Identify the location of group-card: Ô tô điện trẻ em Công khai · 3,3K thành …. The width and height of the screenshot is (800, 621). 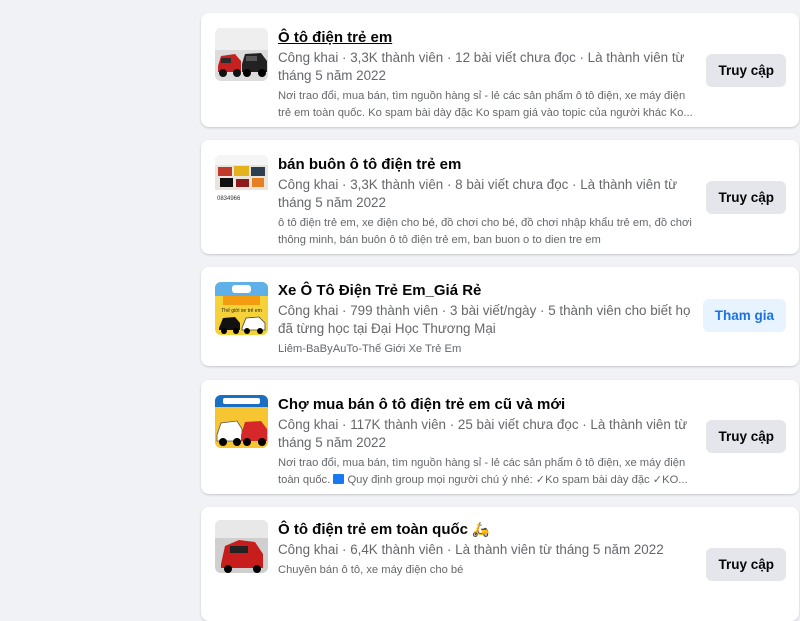
(500, 70).